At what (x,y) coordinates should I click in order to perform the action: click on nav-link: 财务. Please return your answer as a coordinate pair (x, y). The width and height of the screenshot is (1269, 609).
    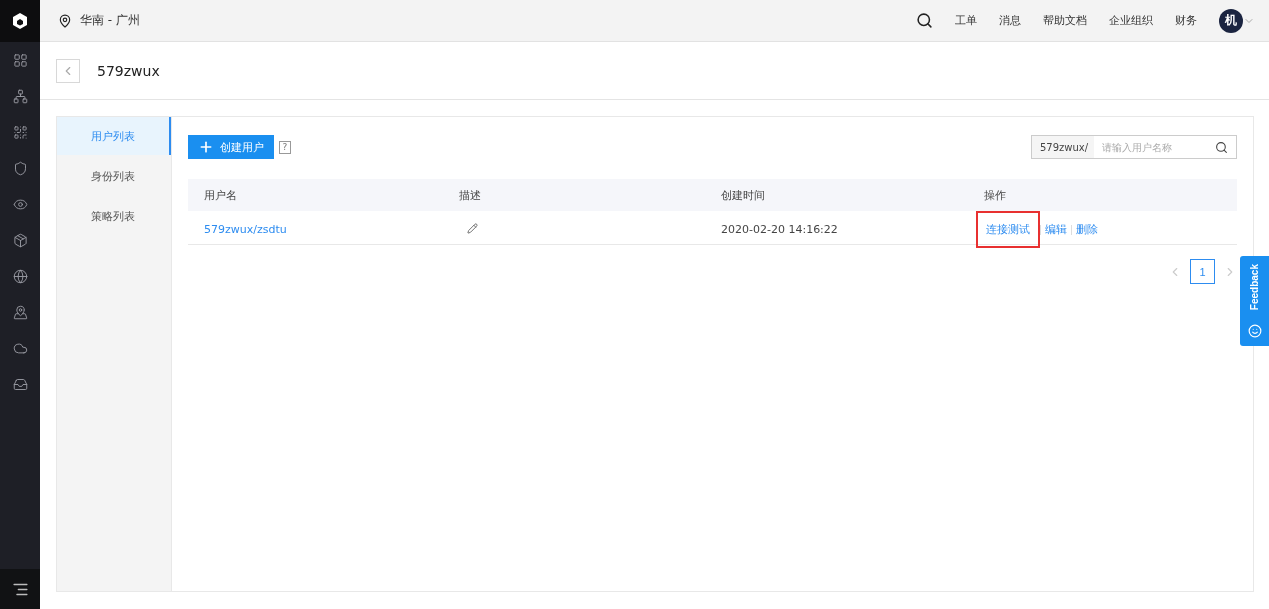
    Looking at the image, I should click on (1186, 20).